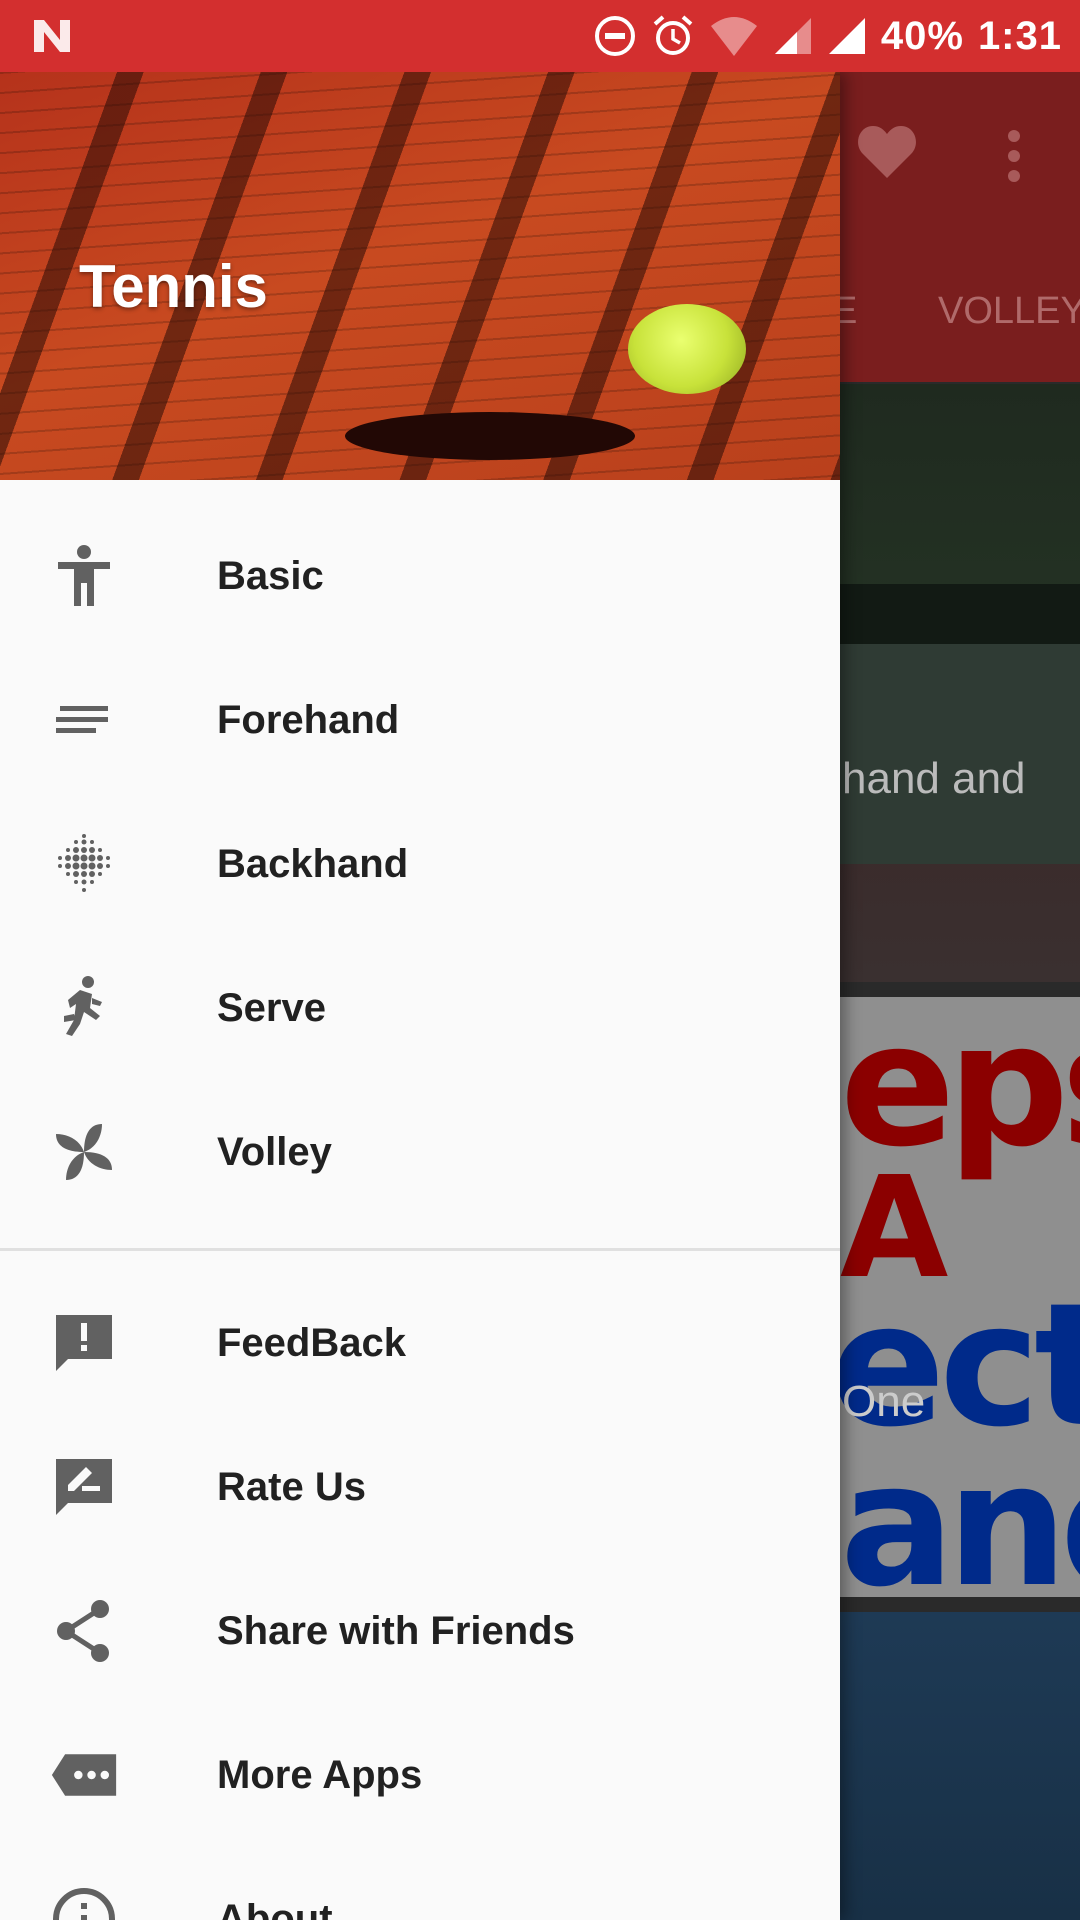 The width and height of the screenshot is (1080, 1920). Describe the element at coordinates (960, 1766) in the screenshot. I see `video-card` at that location.